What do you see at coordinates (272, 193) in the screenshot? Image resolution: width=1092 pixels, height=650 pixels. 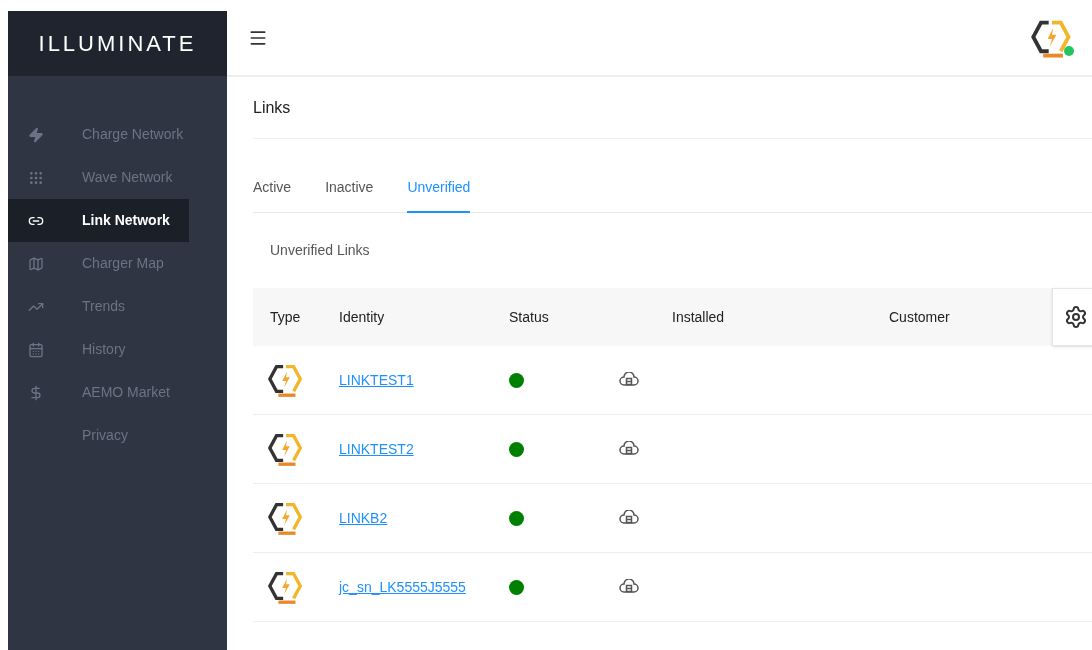 I see `tab: Active` at bounding box center [272, 193].